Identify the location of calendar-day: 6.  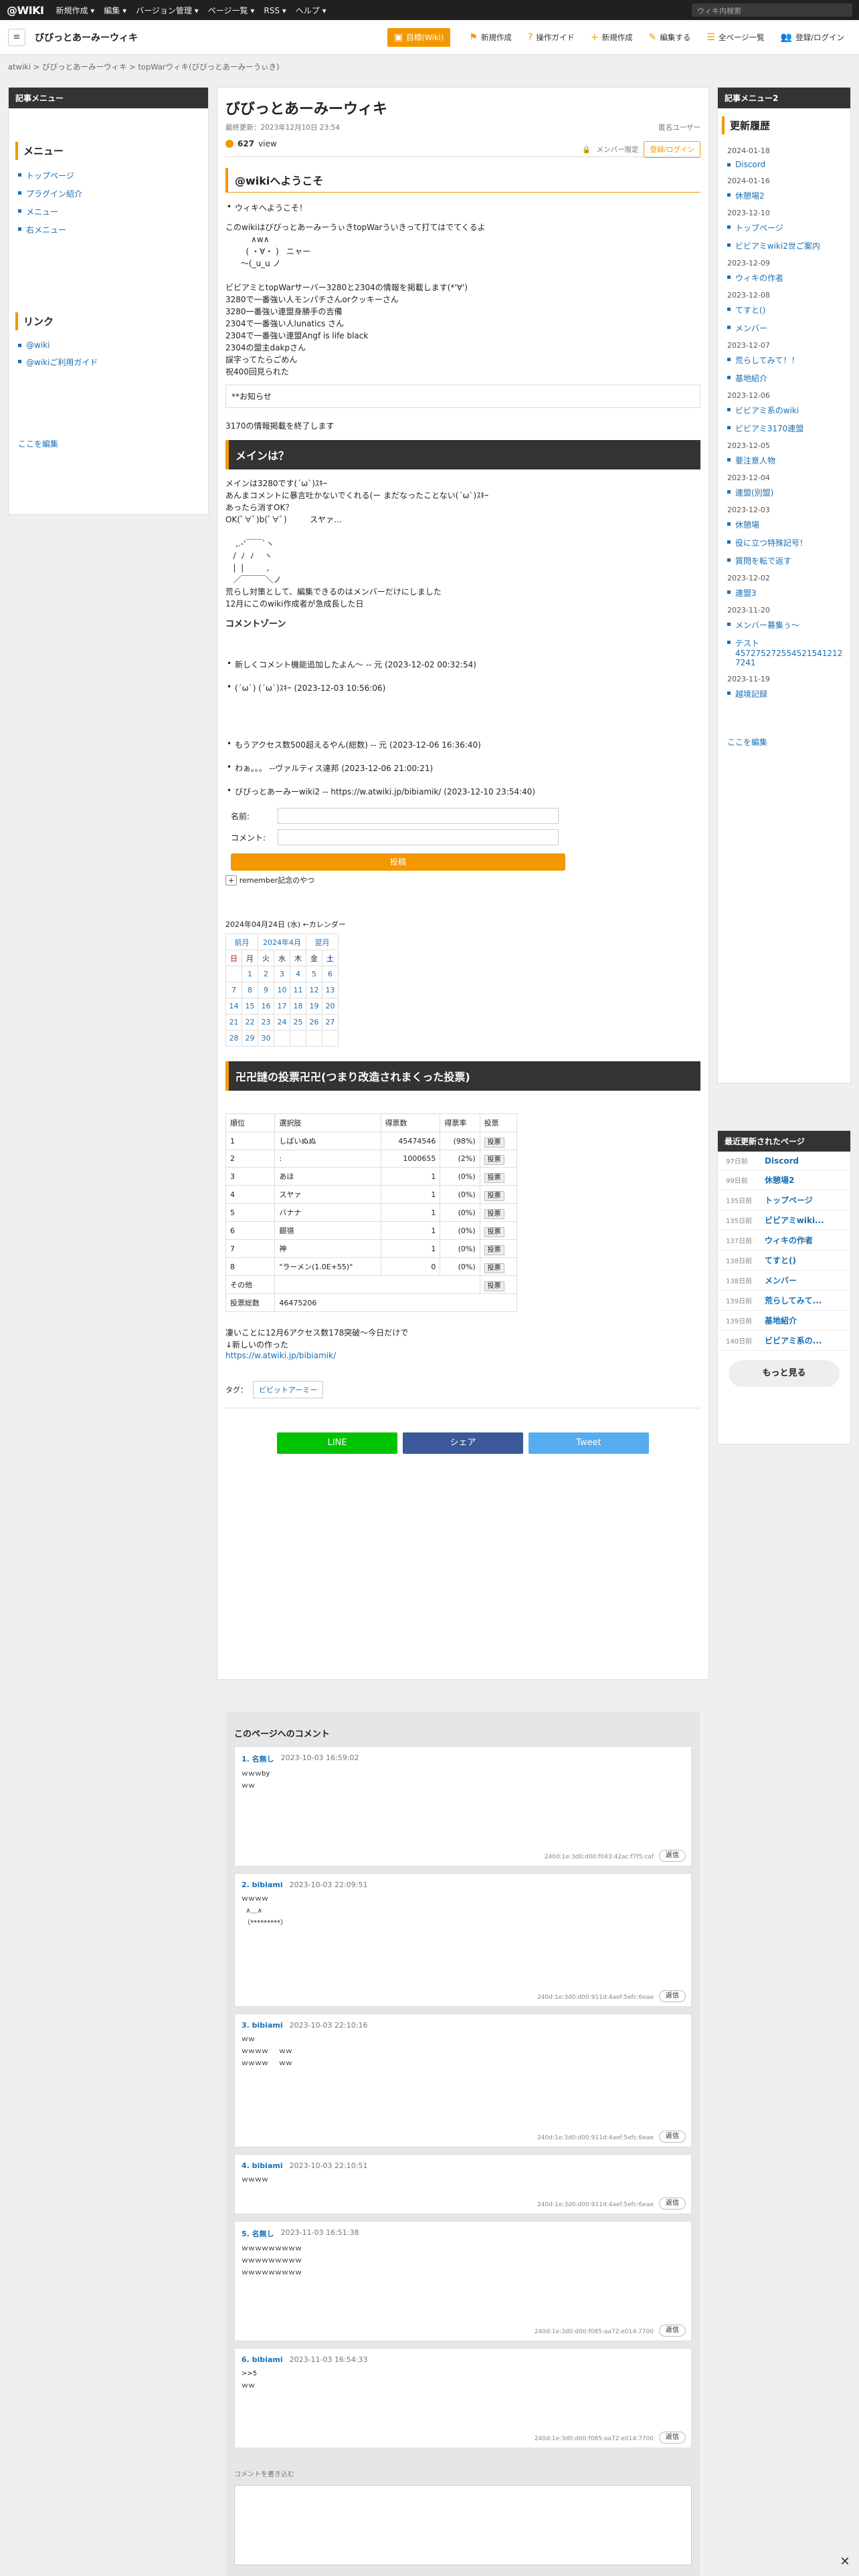
(330, 974).